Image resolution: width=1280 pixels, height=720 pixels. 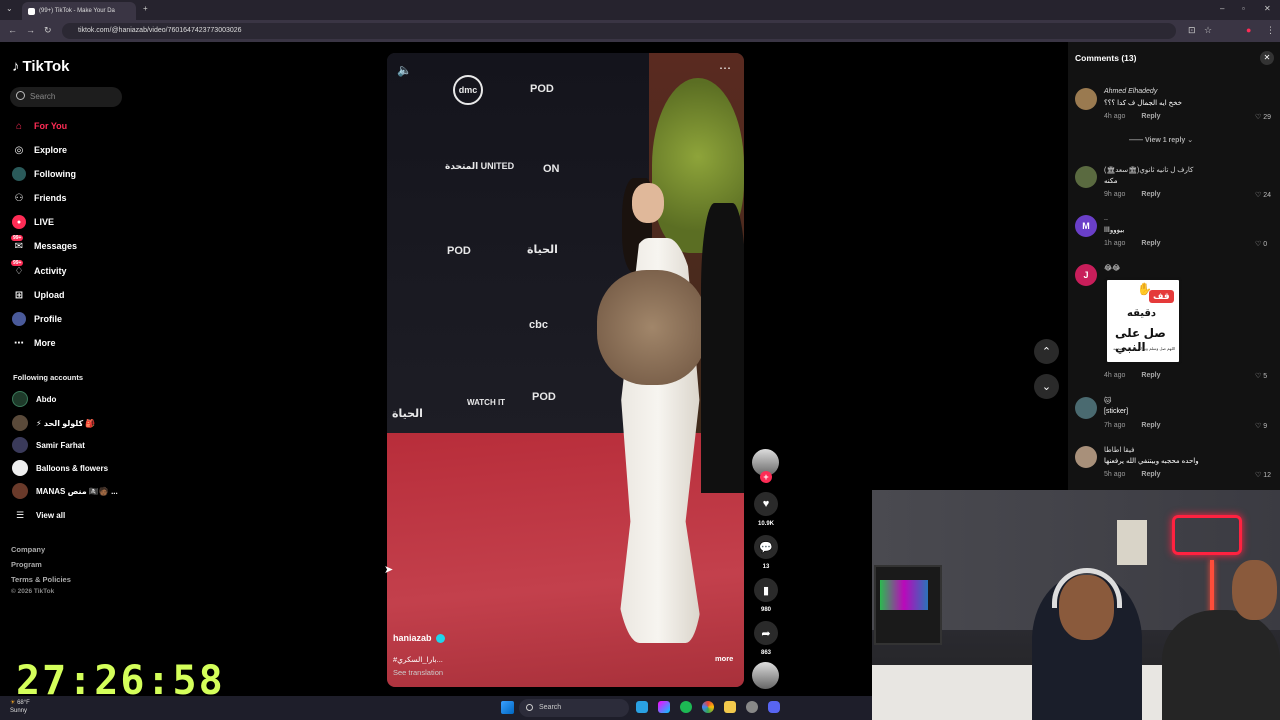 What do you see at coordinates (1267, 195) in the screenshot?
I see `like-count: 24` at bounding box center [1267, 195].